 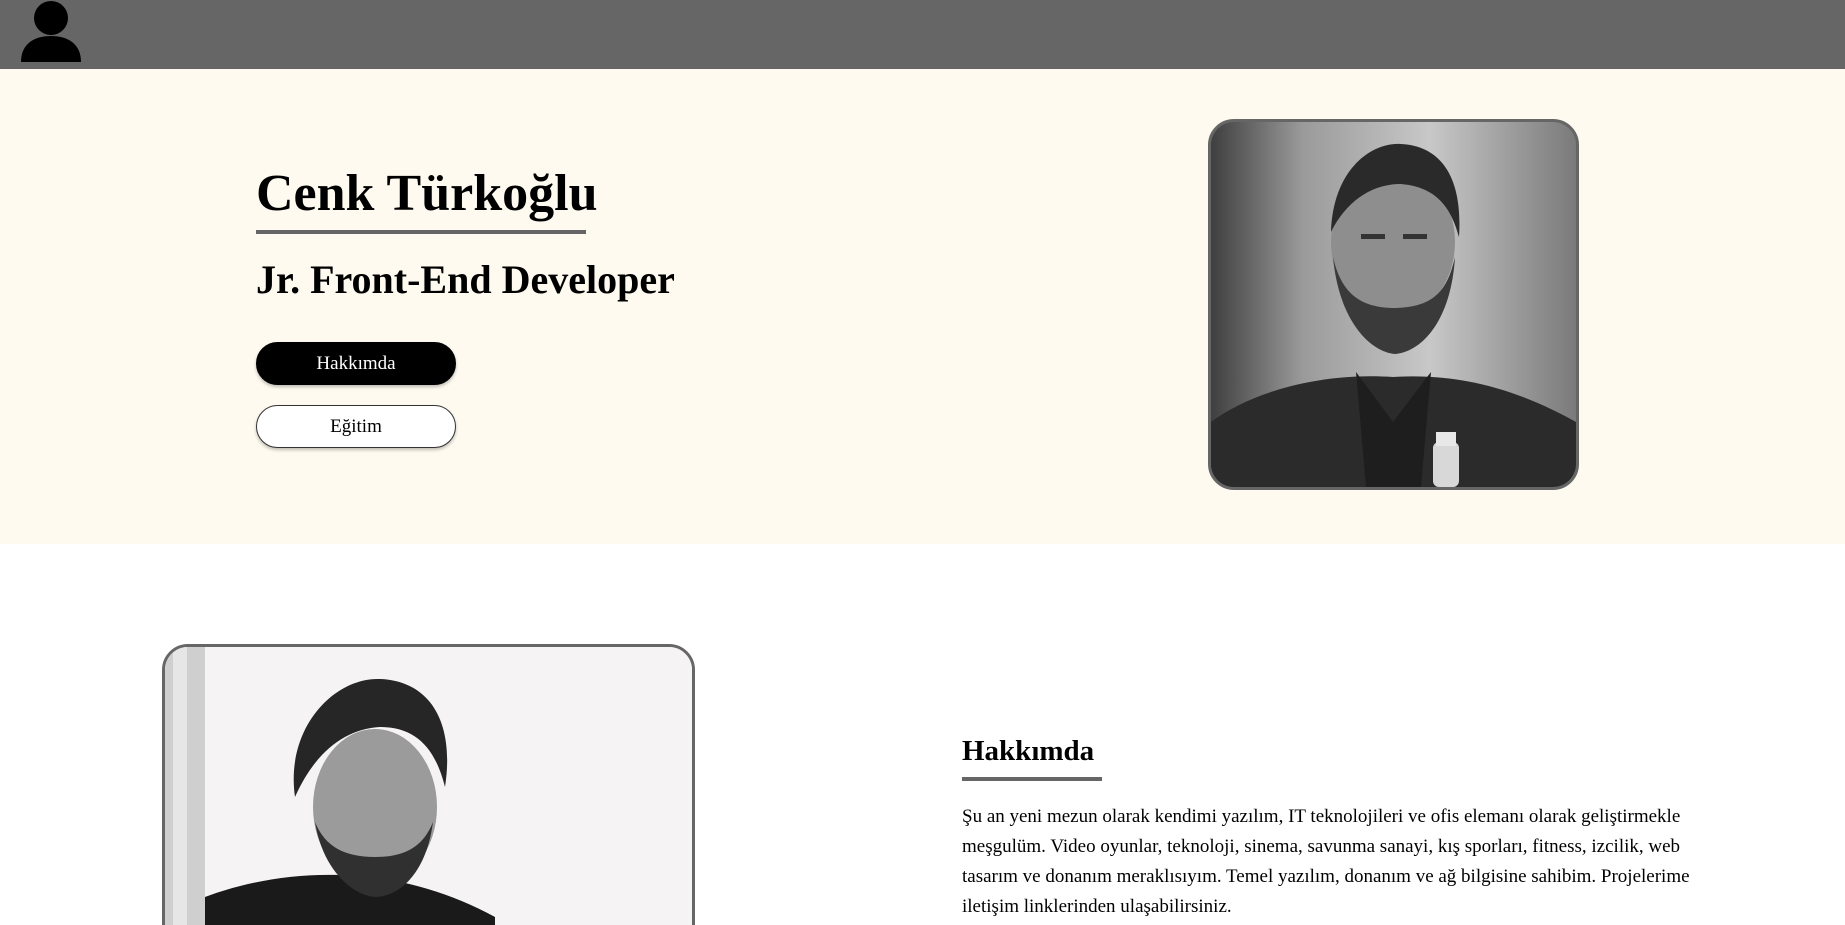 I want to click on about-button: Hakkımda, so click(x=356, y=363).